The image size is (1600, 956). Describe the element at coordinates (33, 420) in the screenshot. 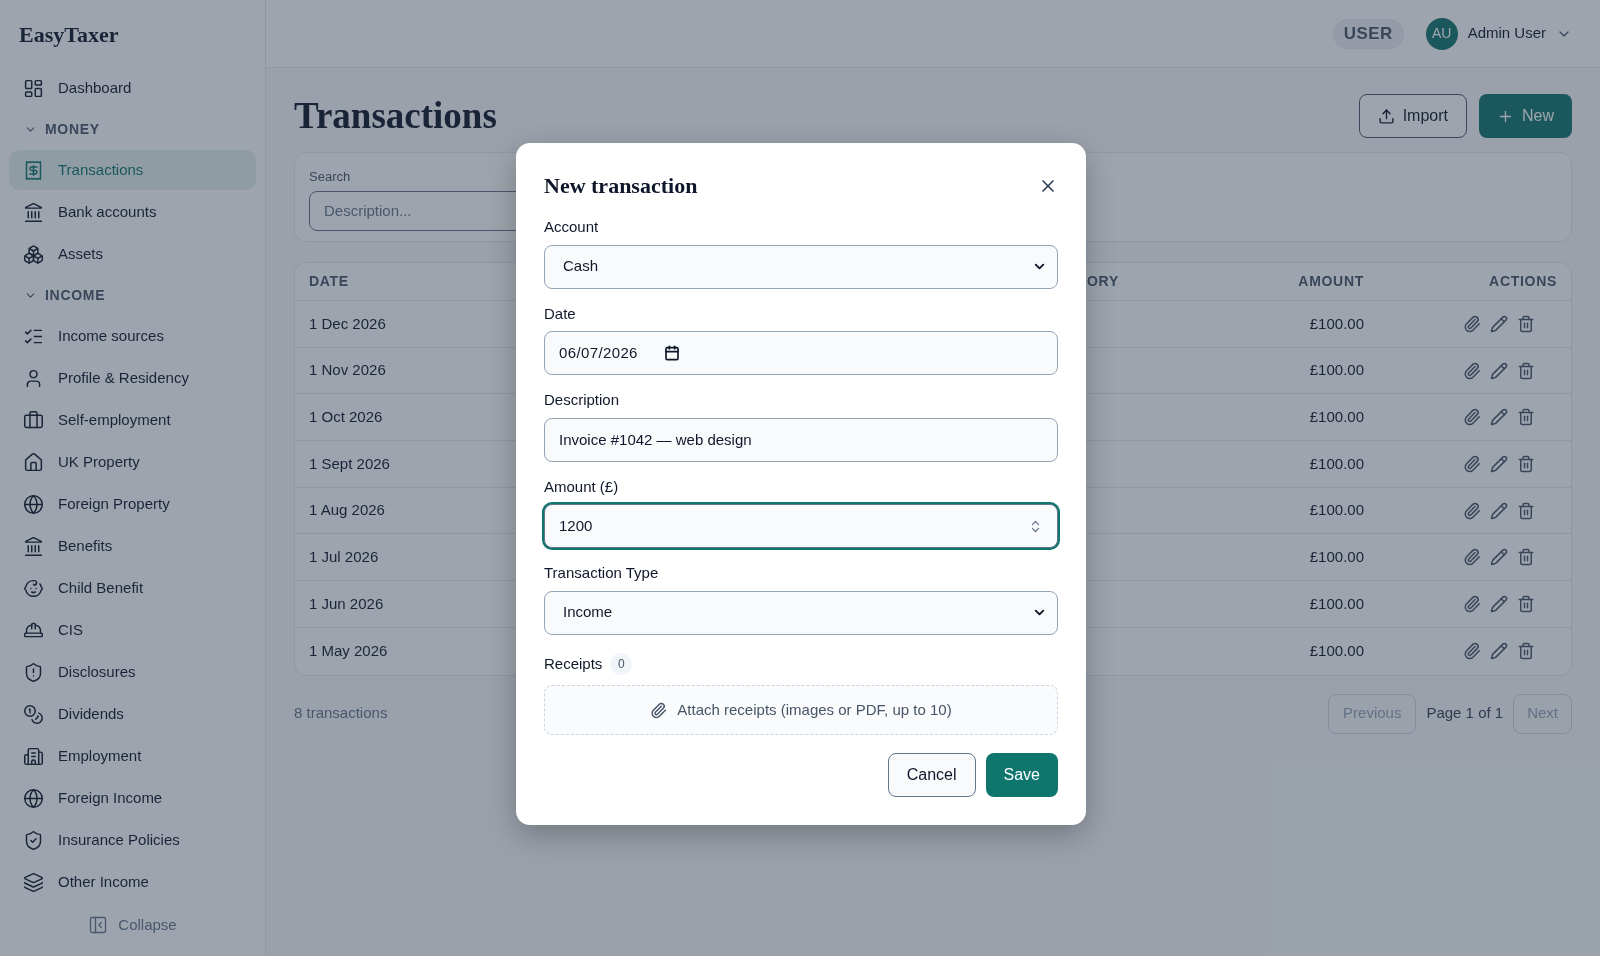

I see `briefcase-icon` at that location.